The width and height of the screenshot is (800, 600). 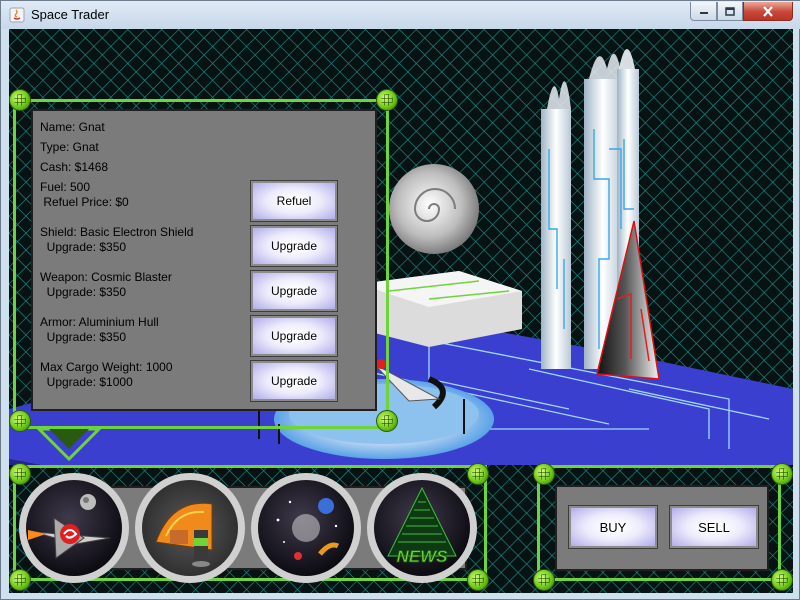 What do you see at coordinates (83, 247) in the screenshot?
I see `shield-upgrade-price: Upgrade: $350` at bounding box center [83, 247].